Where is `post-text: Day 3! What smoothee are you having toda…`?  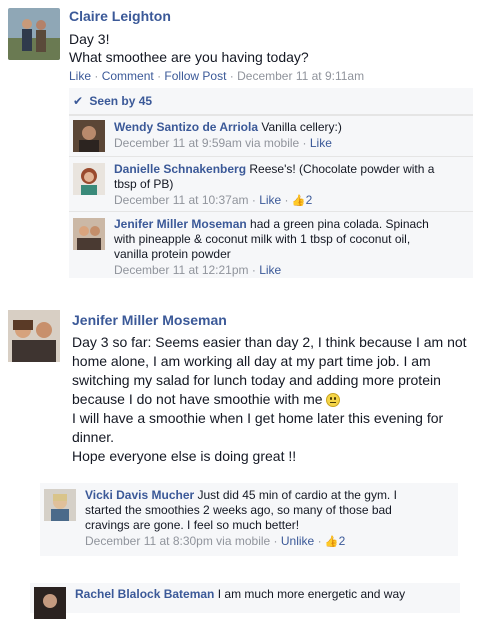 post-text: Day 3! What smoothee are you having toda… is located at coordinates (189, 48).